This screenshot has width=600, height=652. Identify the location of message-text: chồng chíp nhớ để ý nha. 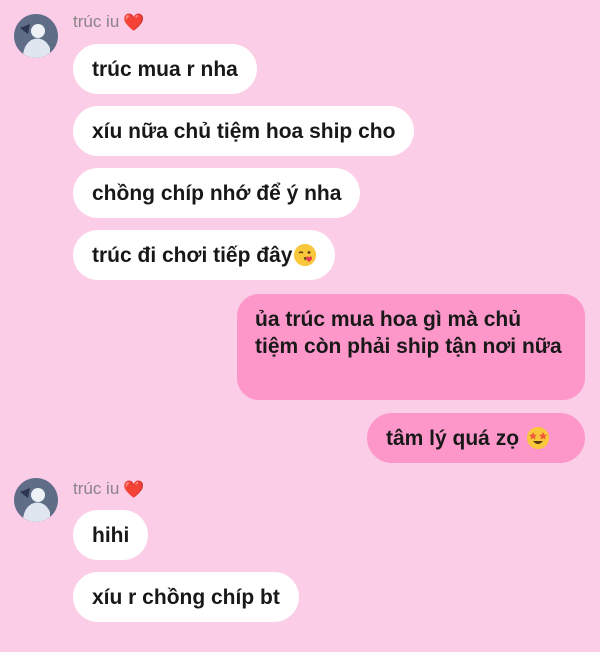
(217, 193).